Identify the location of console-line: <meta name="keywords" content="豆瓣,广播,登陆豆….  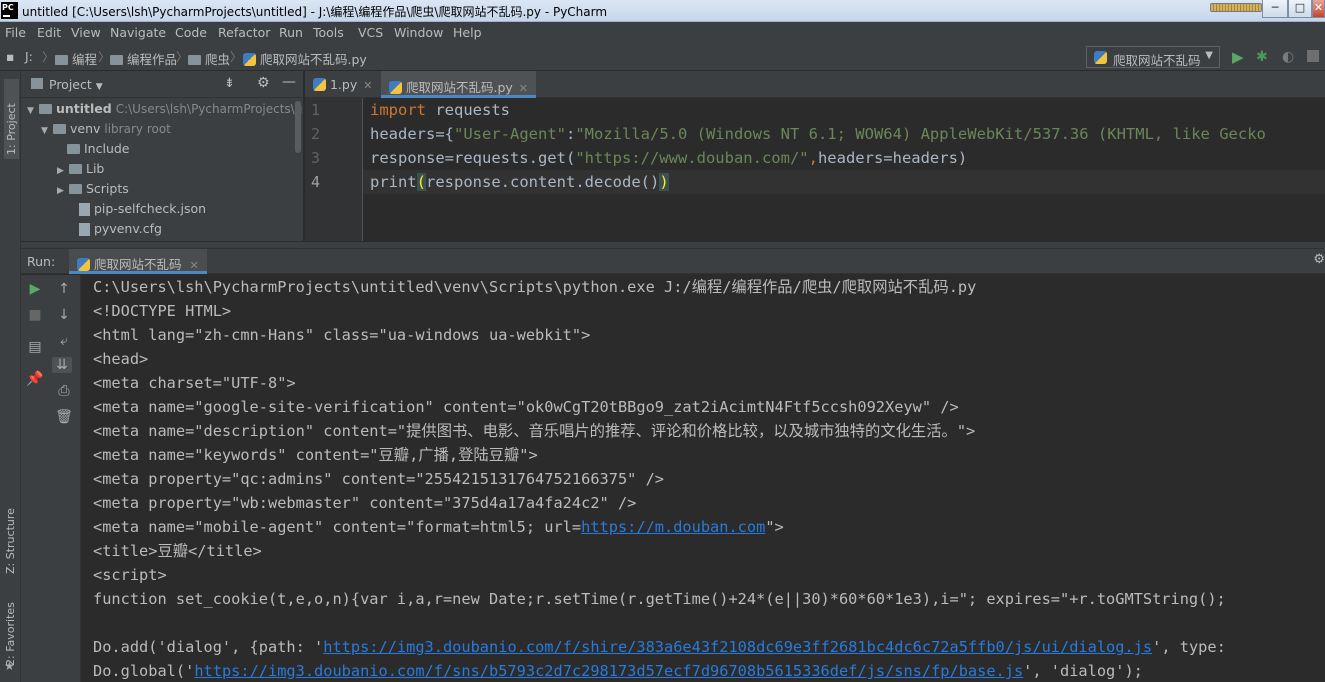
(315, 455).